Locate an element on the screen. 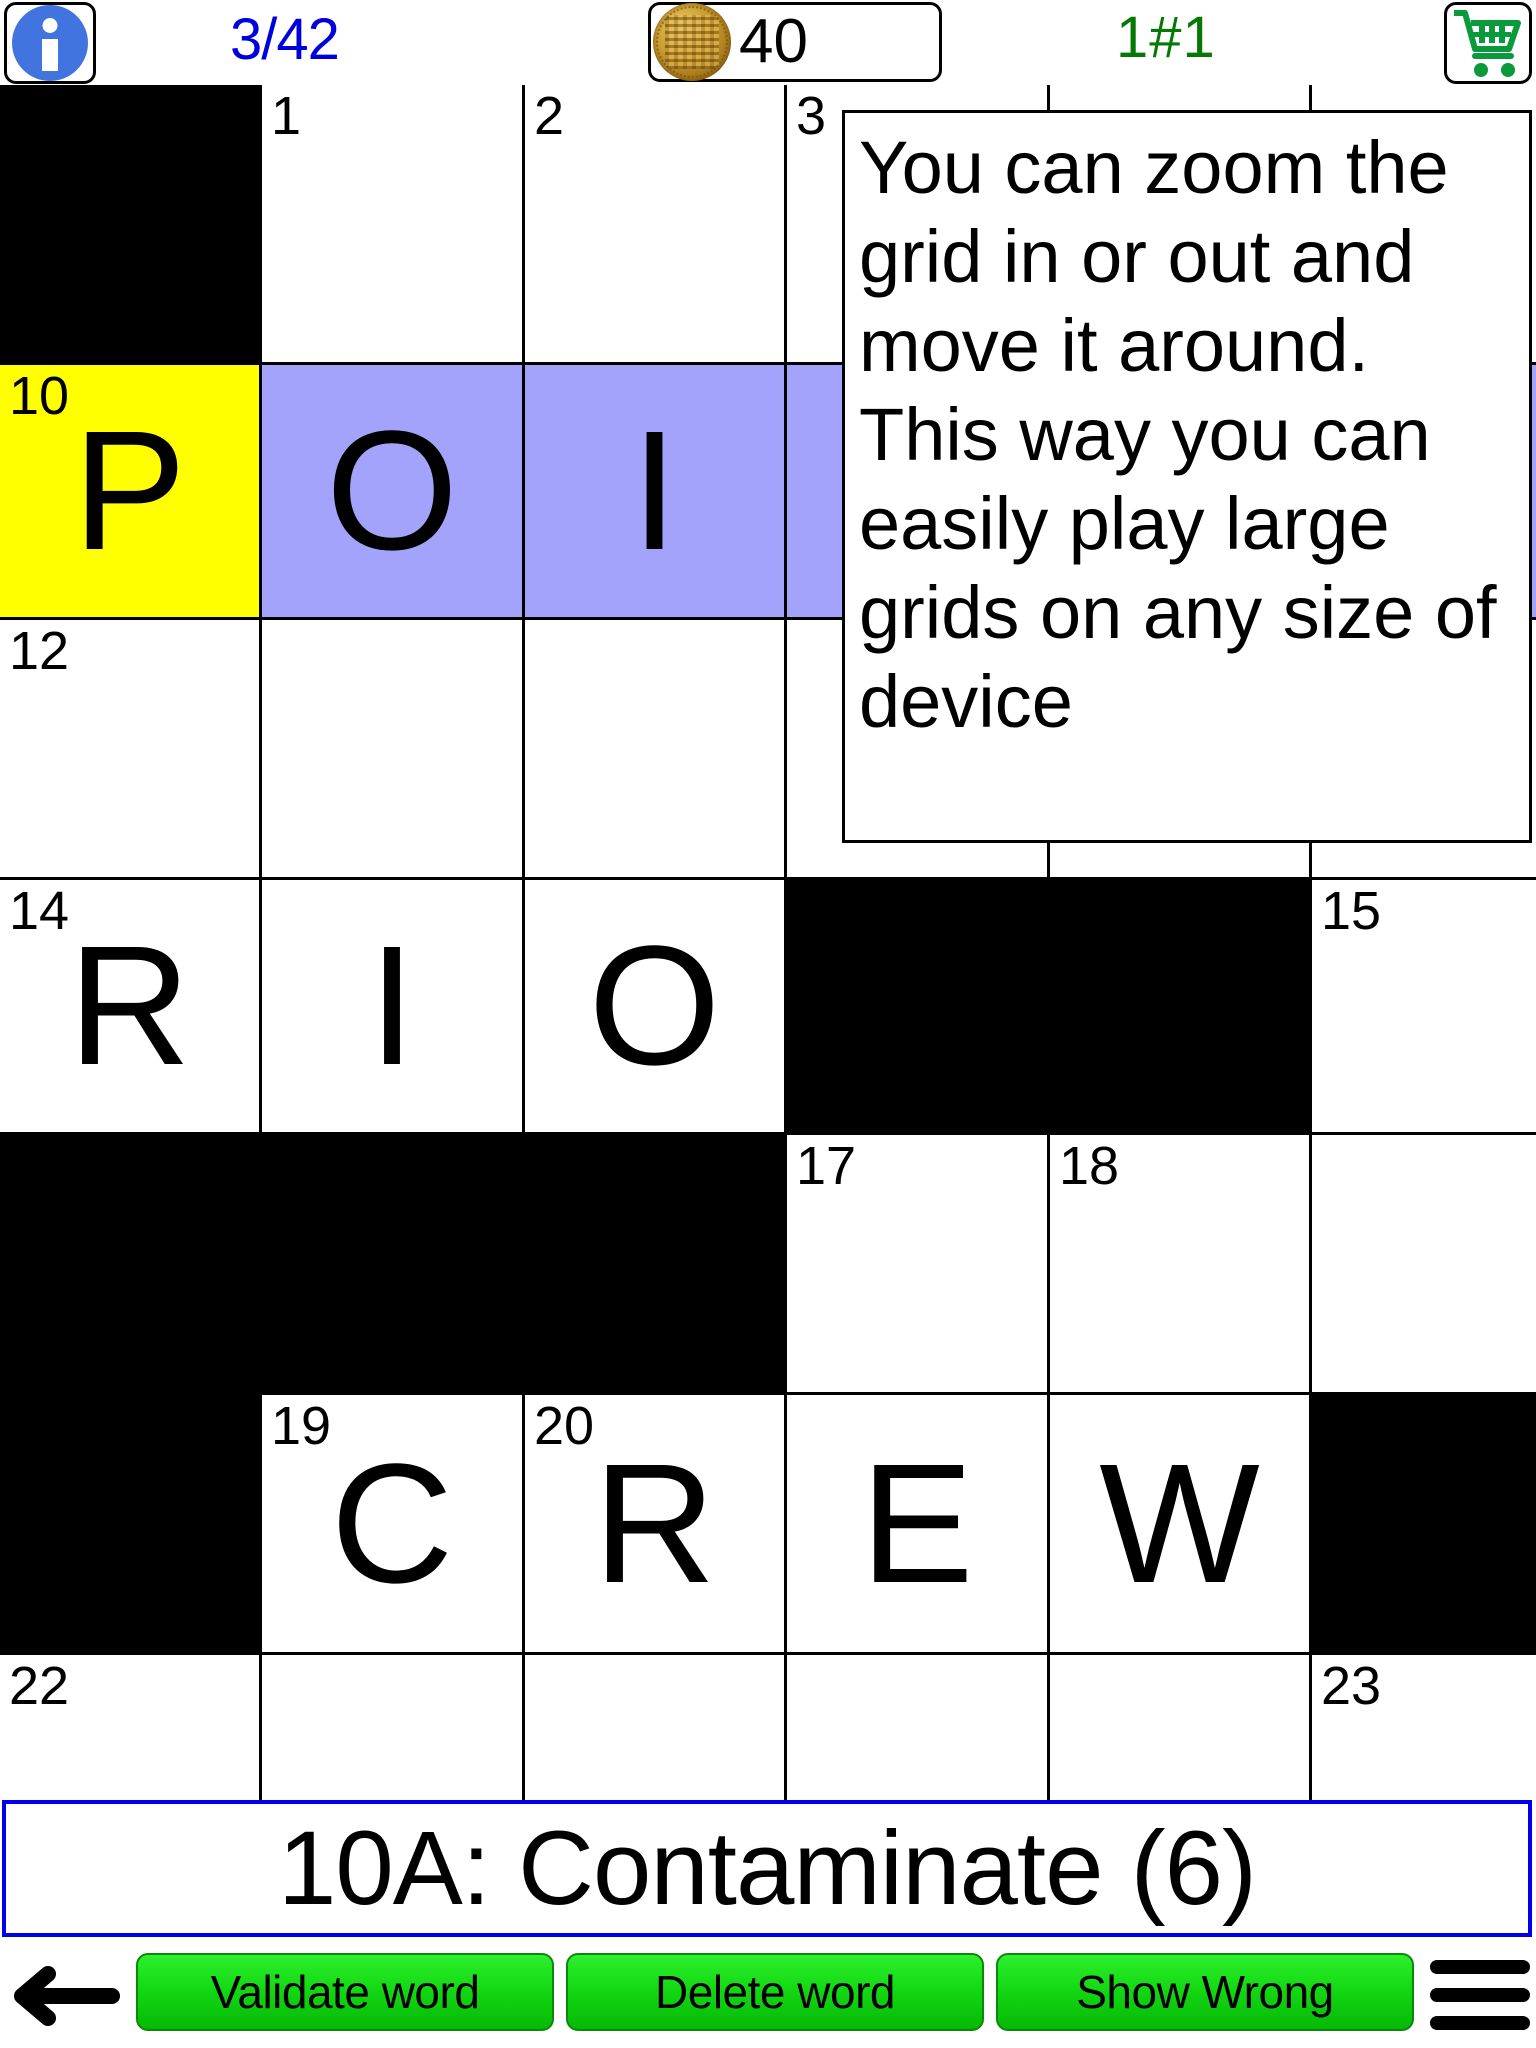  cell-number: 17 is located at coordinates (826, 1166).